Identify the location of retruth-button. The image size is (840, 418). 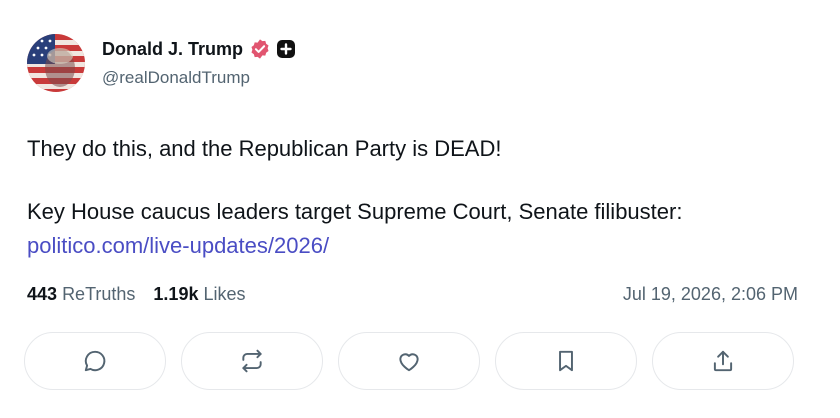
(252, 361).